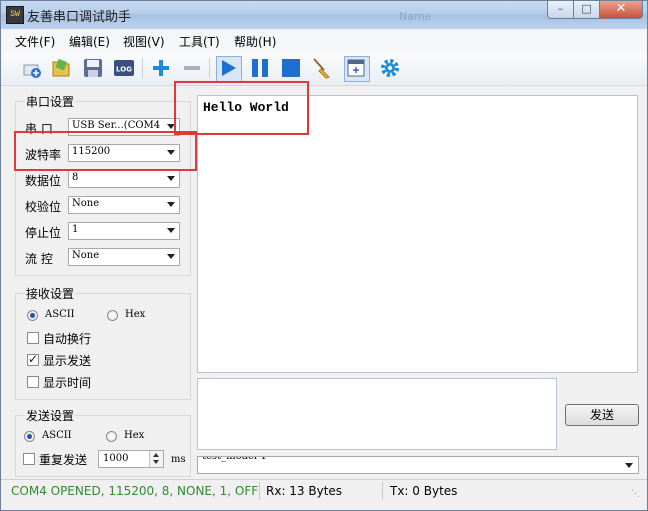 This screenshot has height=511, width=648. I want to click on port-select: USB Ser...(COM4, so click(124, 127).